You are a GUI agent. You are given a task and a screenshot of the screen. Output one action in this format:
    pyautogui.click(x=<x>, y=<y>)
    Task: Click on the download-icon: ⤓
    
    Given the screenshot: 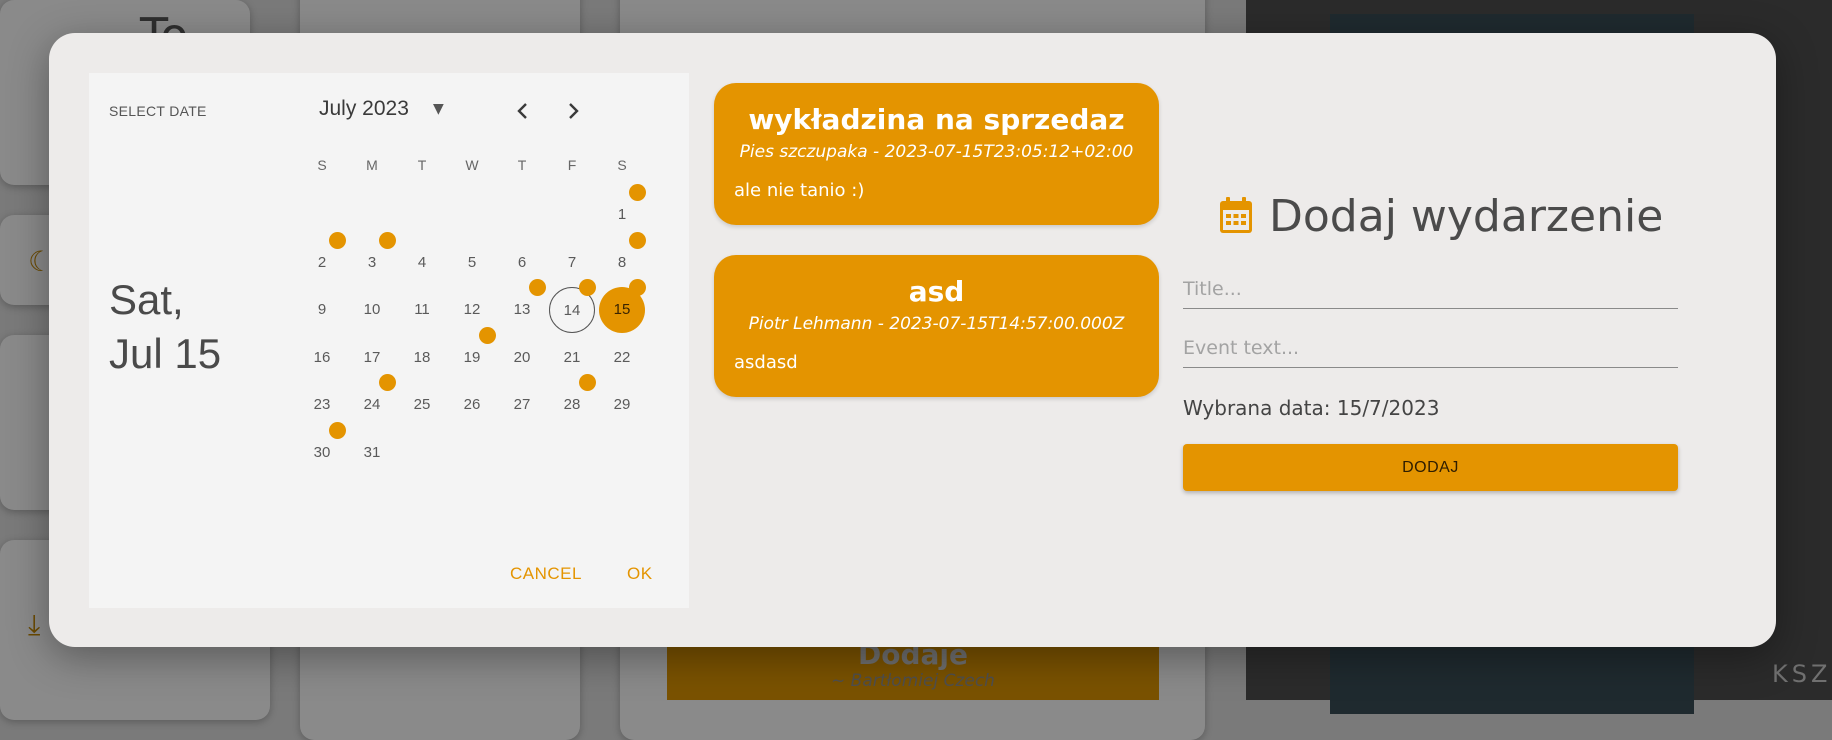 What is the action you would take?
    pyautogui.click(x=34, y=624)
    